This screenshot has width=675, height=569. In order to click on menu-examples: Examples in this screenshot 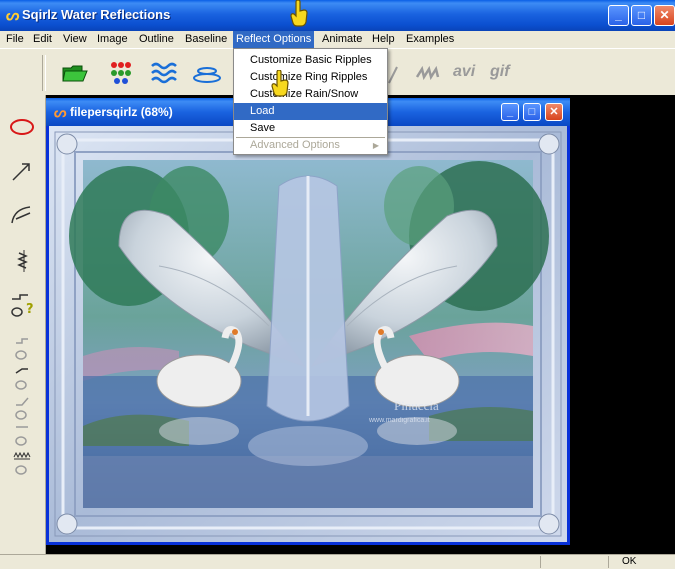, I will do `click(430, 39)`.